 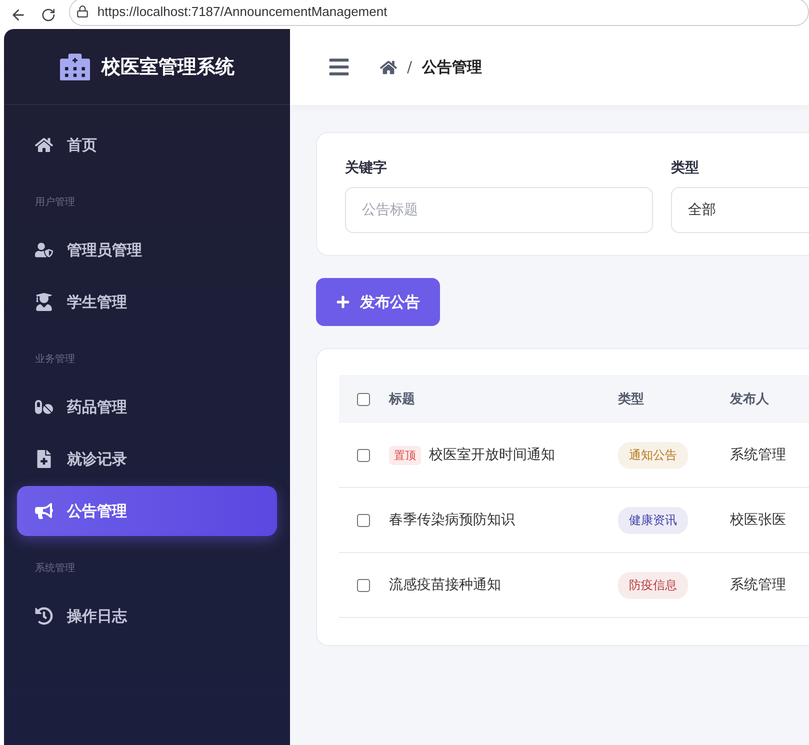 I want to click on publish-button: 发布公告, so click(x=378, y=302).